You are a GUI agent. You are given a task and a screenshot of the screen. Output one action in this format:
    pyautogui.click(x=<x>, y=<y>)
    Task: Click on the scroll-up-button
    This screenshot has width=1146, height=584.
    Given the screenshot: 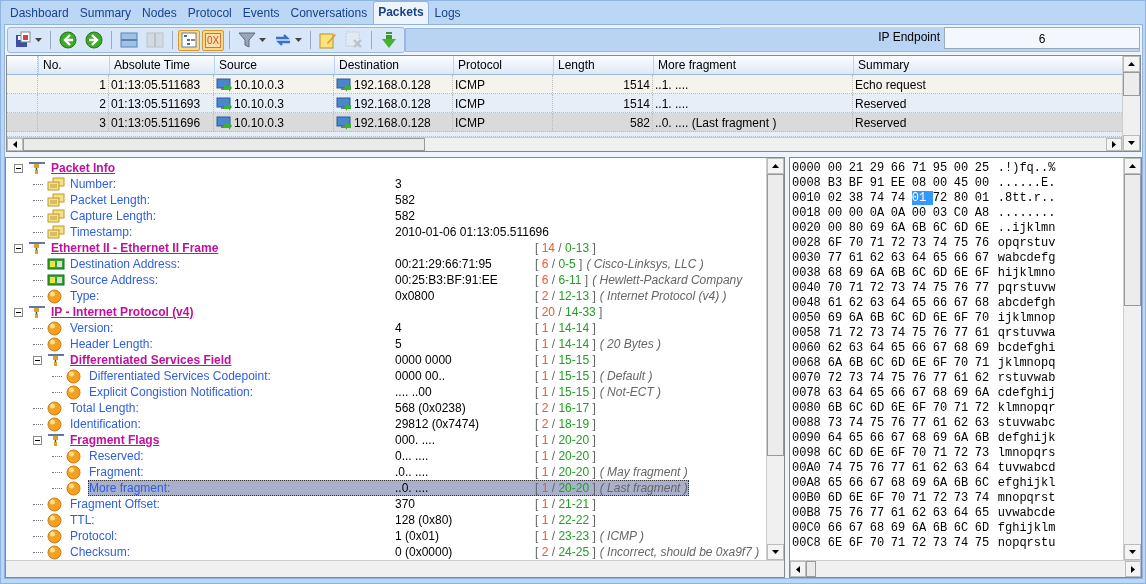 What is the action you would take?
    pyautogui.click(x=1131, y=64)
    